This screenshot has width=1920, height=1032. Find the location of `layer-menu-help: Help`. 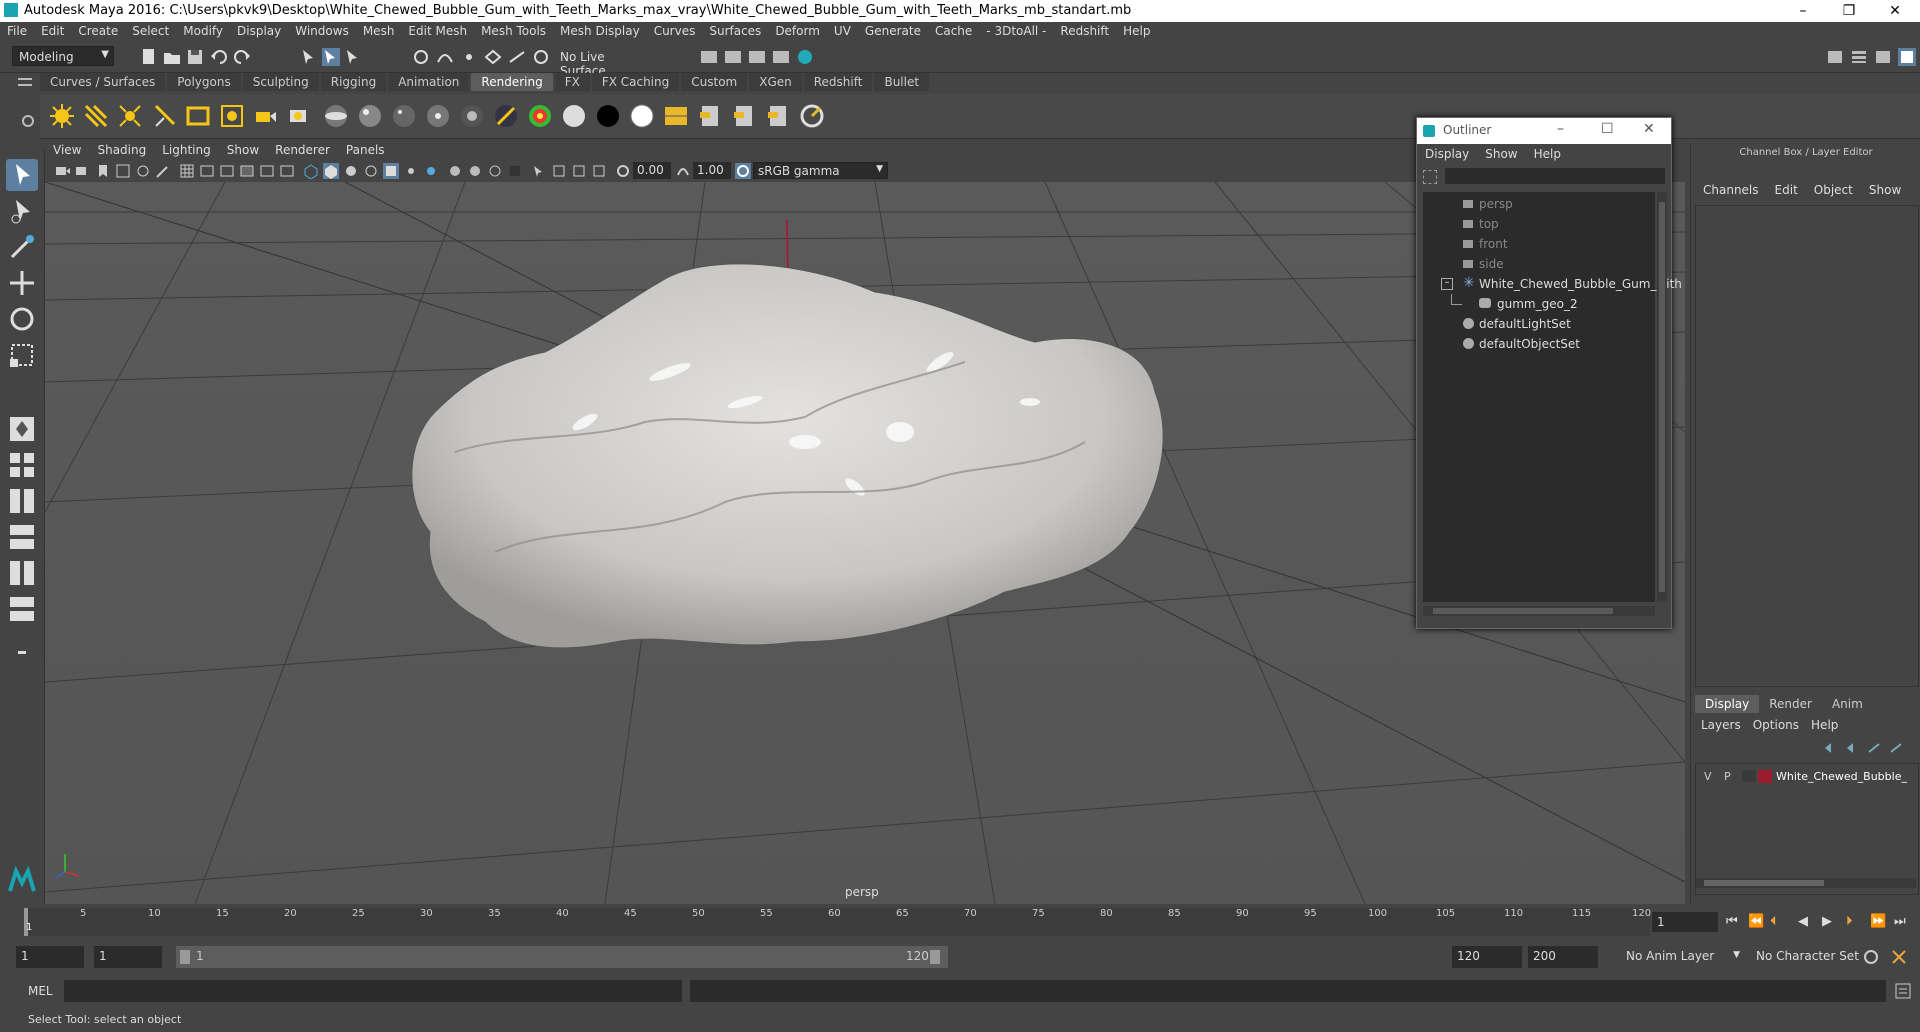

layer-menu-help: Help is located at coordinates (1824, 725).